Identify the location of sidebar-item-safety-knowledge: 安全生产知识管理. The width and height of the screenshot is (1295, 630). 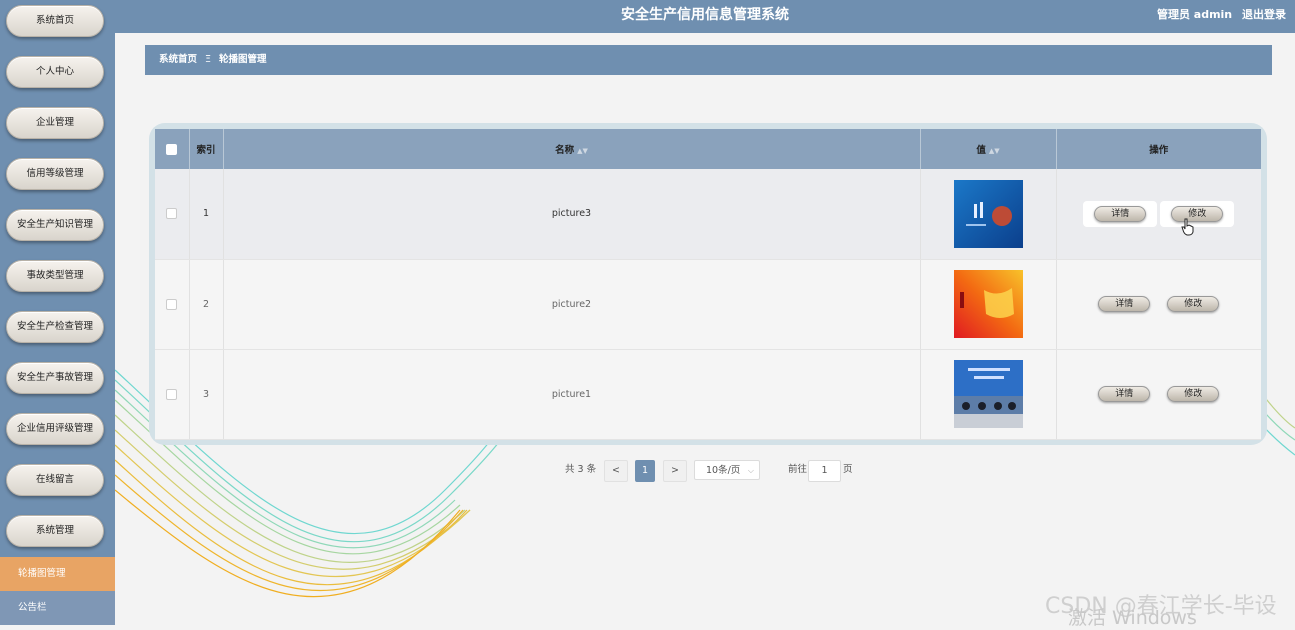
(55, 225).